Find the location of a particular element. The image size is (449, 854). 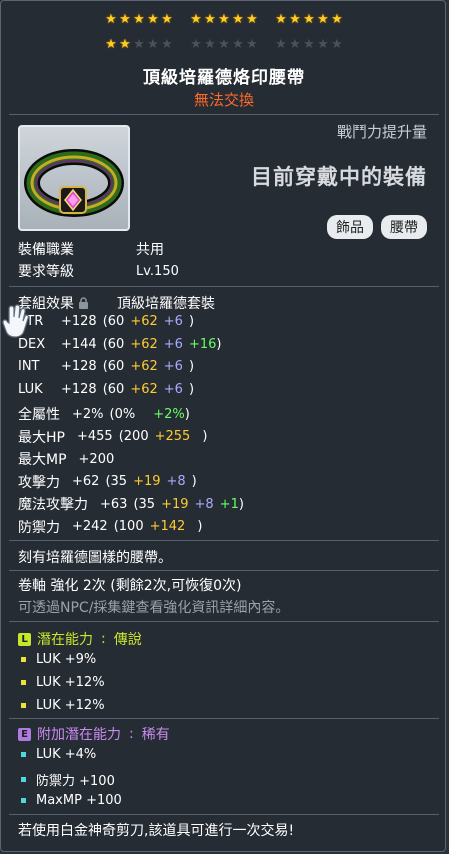

stat-bonus-flame: +255 is located at coordinates (172, 436).